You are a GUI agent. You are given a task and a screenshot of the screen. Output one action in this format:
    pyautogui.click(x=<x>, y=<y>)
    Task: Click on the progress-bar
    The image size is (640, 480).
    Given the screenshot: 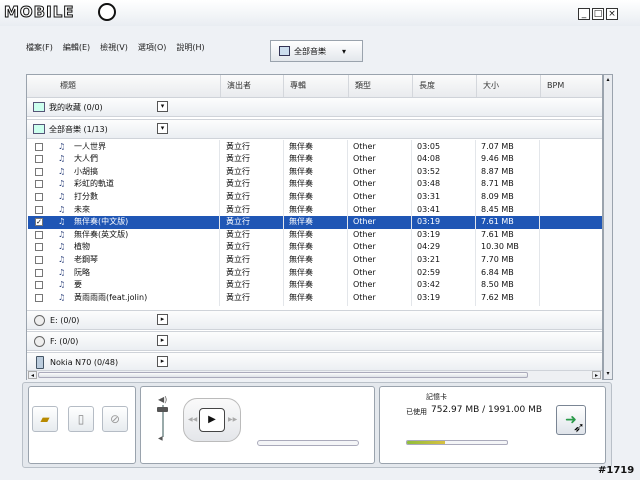 What is the action you would take?
    pyautogui.click(x=308, y=443)
    